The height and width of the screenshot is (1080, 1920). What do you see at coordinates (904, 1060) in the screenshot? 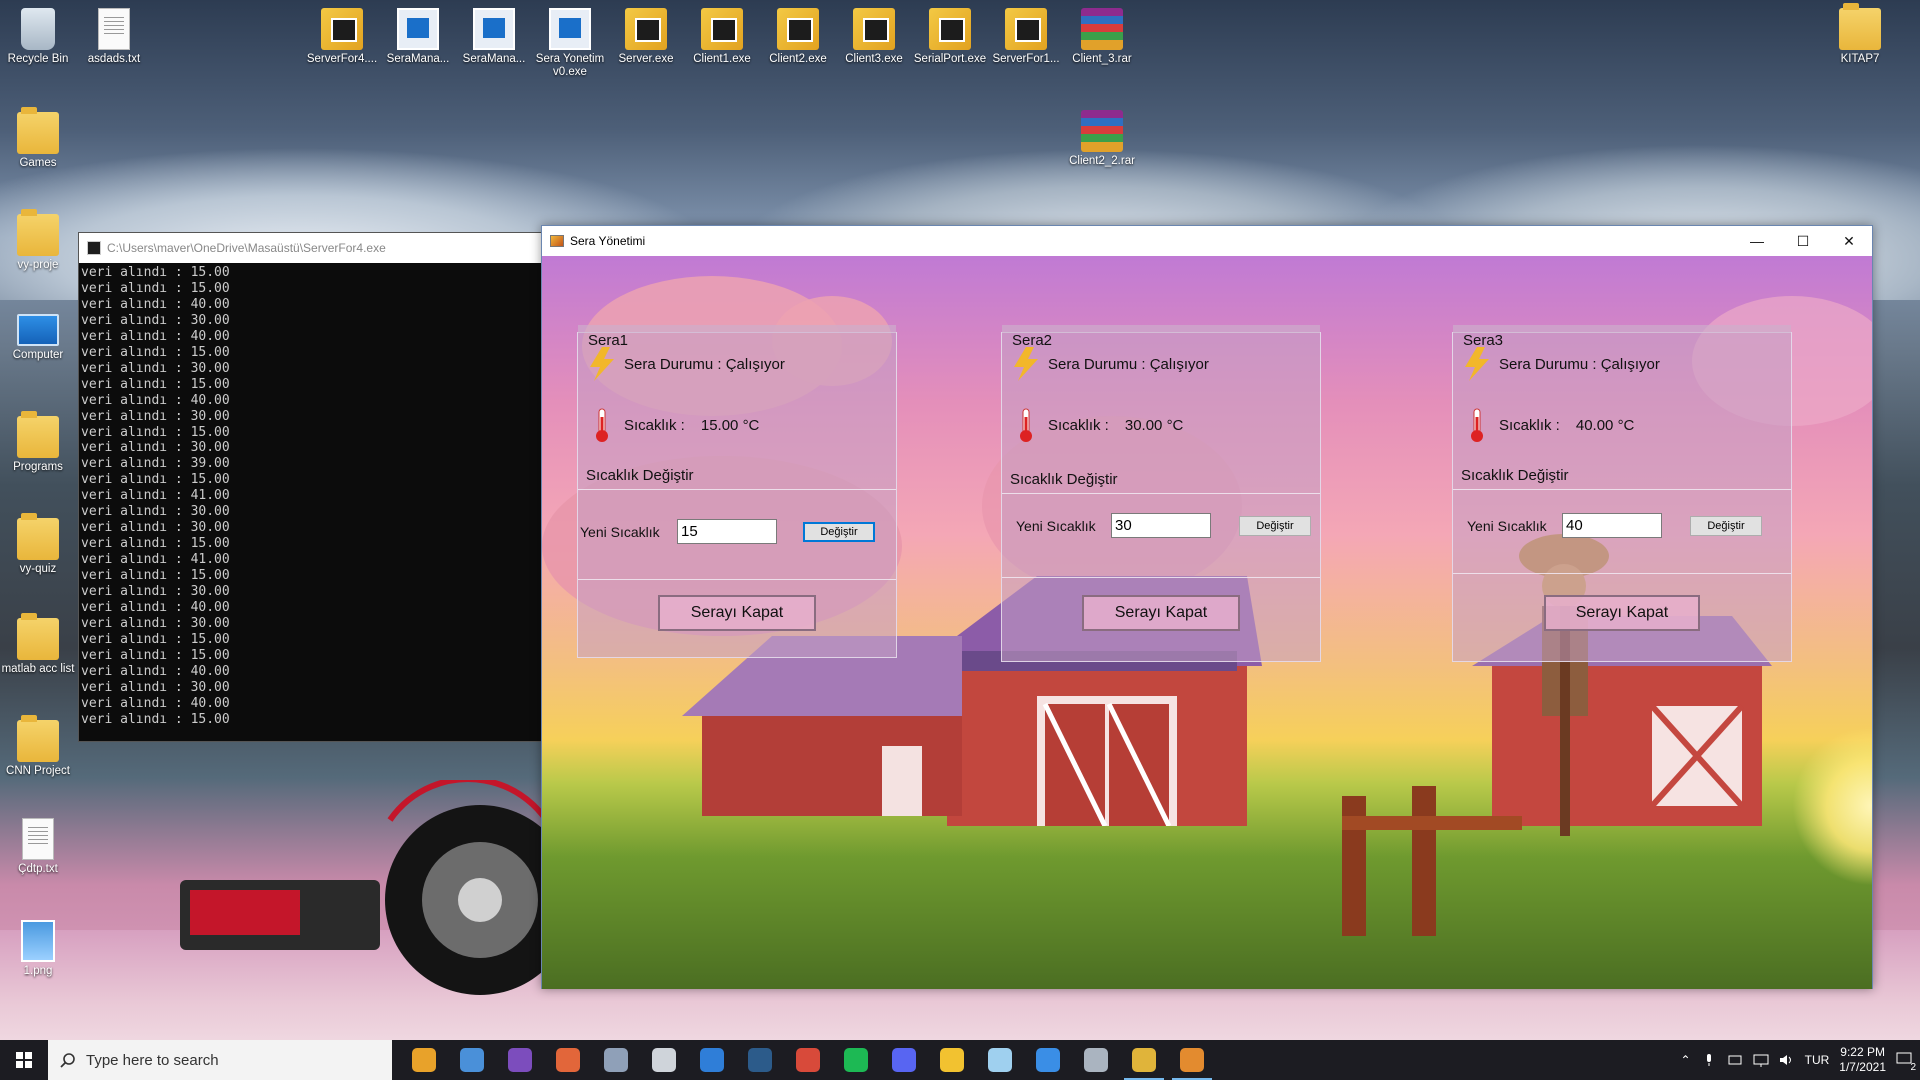
I see `taskbar-app-discord` at bounding box center [904, 1060].